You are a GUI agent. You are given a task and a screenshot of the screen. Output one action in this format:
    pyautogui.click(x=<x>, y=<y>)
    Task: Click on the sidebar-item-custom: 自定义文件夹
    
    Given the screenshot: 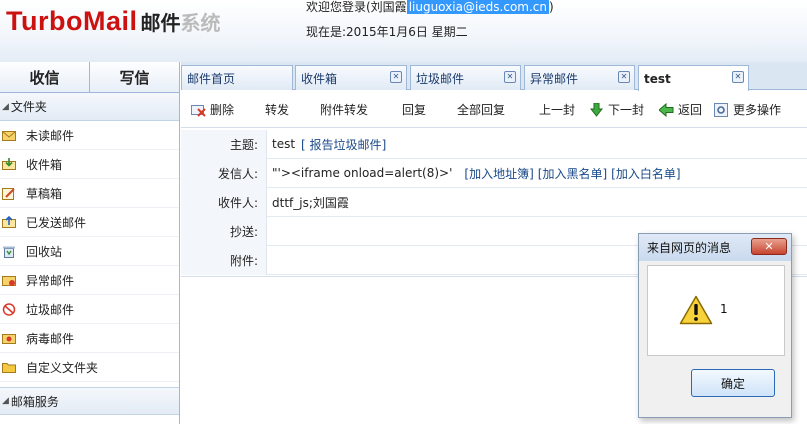 What is the action you would take?
    pyautogui.click(x=89, y=367)
    